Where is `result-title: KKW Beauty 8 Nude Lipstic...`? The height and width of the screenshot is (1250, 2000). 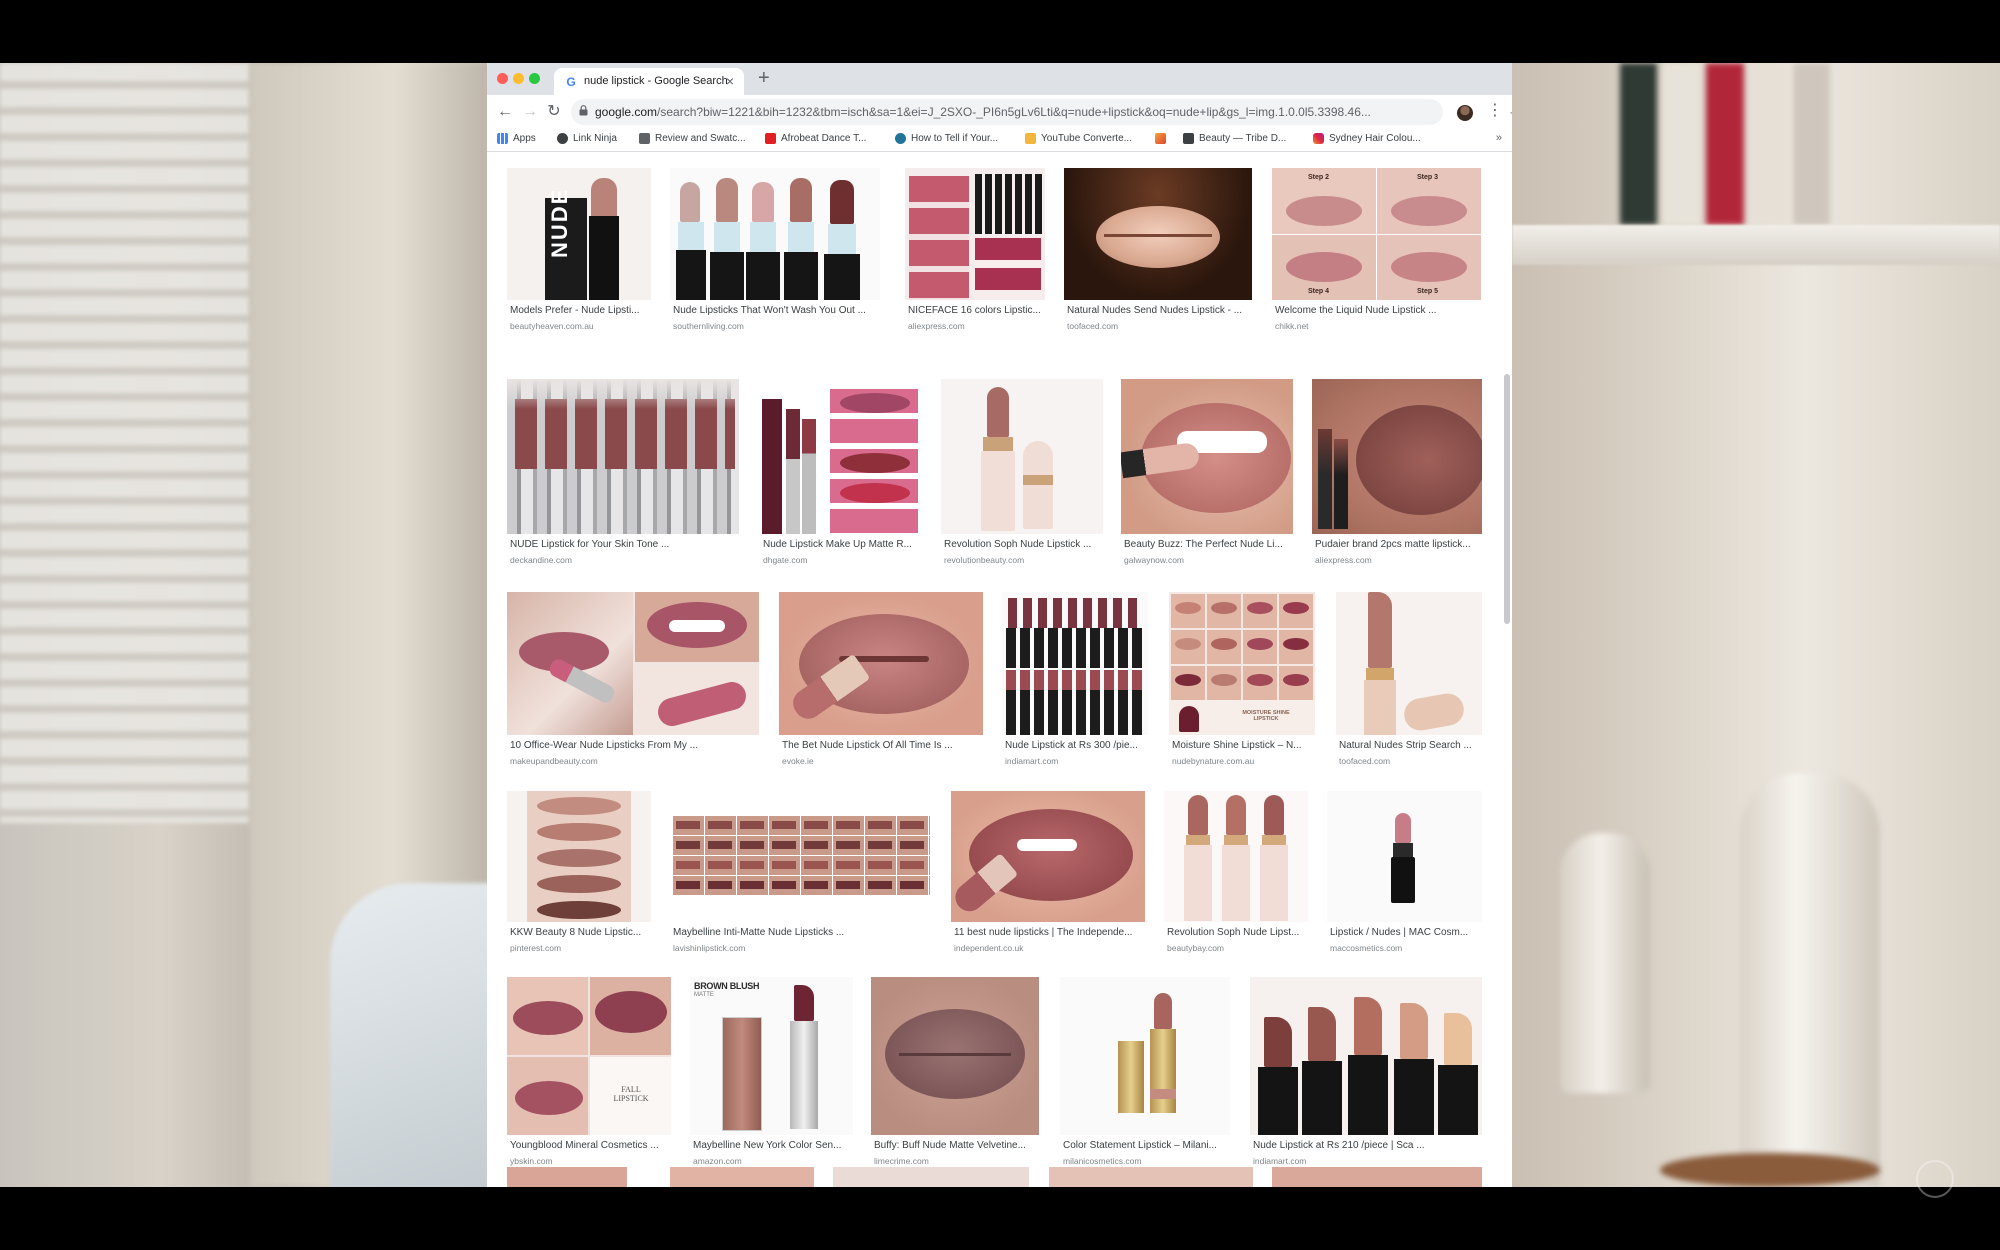 result-title: KKW Beauty 8 Nude Lipstic... is located at coordinates (582, 932).